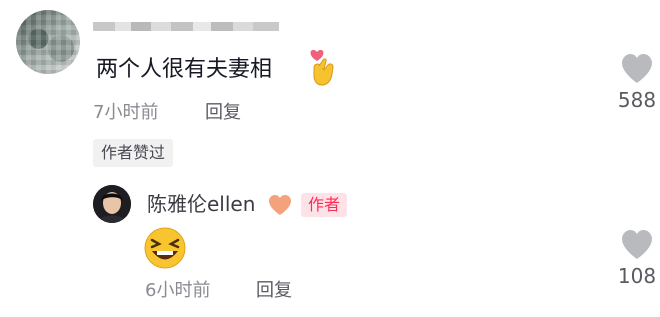 The width and height of the screenshot is (660, 317). What do you see at coordinates (637, 100) in the screenshot?
I see `comment-like-count: 588` at bounding box center [637, 100].